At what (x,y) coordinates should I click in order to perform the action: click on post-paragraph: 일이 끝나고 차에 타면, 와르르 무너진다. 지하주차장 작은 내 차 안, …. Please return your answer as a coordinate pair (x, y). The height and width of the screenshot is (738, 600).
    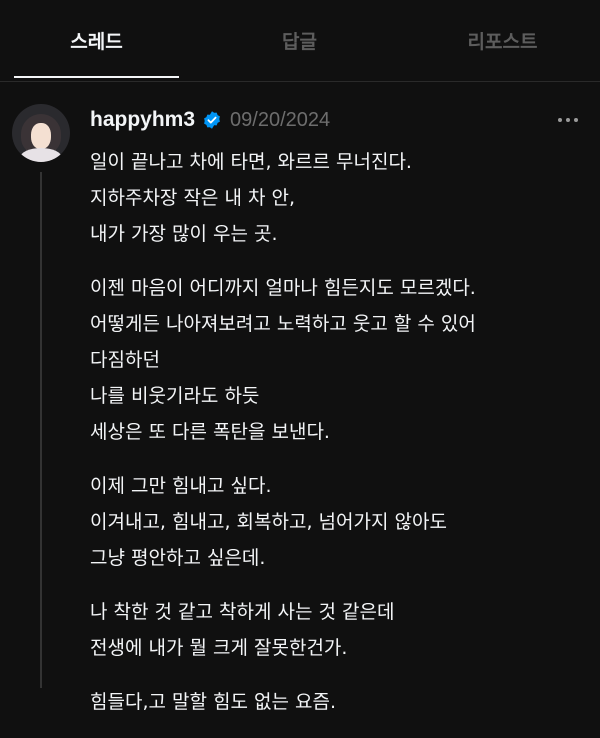
    Looking at the image, I should click on (340, 198).